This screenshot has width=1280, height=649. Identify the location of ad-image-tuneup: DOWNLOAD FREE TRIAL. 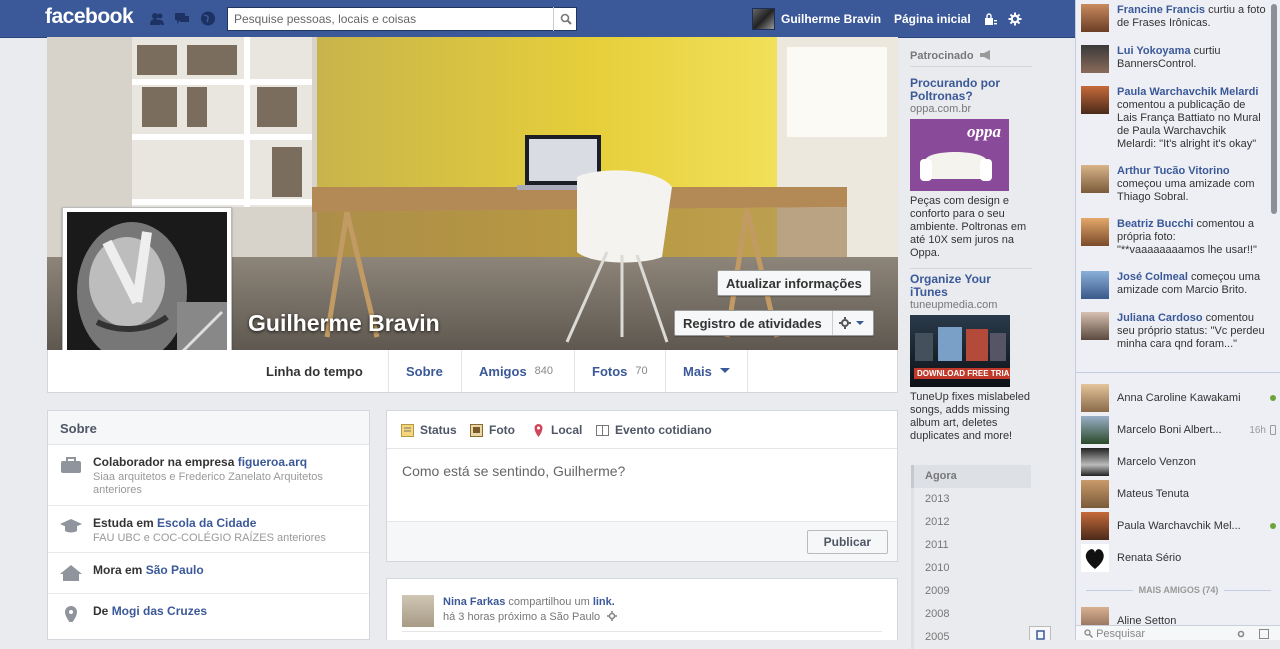
(960, 351).